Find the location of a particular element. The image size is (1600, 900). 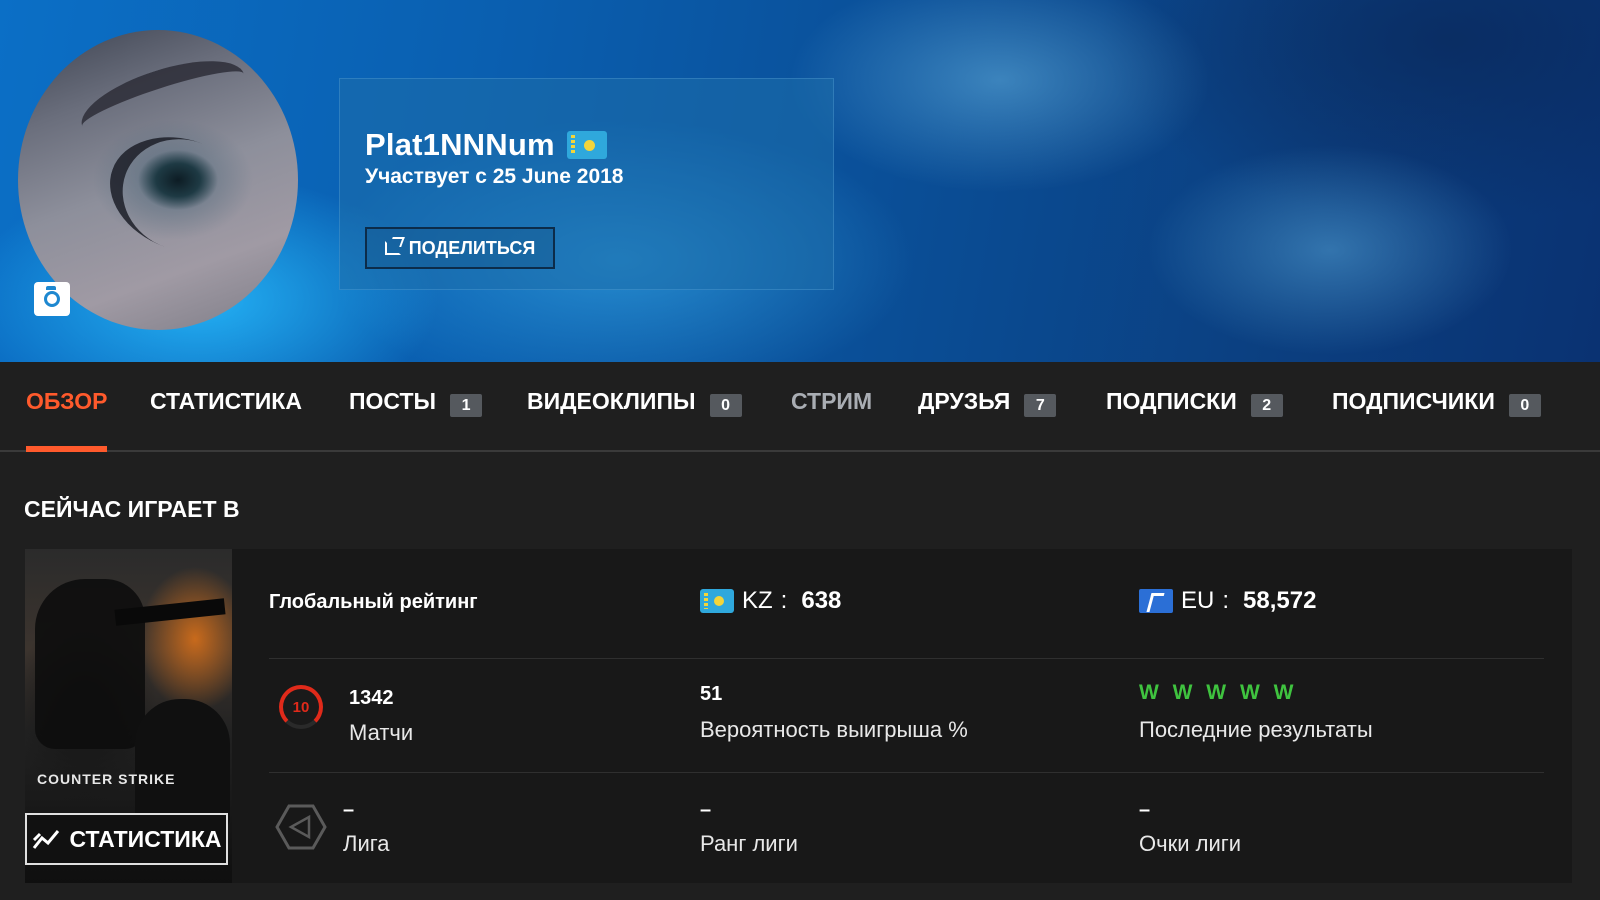

league-rank-label: Ранг лиги is located at coordinates (749, 843).